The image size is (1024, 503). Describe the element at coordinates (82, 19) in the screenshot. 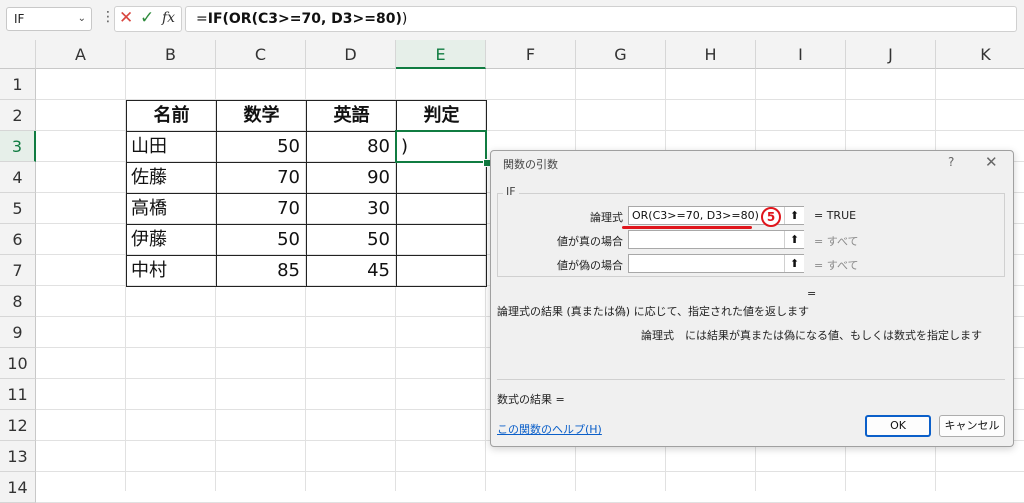

I see `chevron-down-icon: ⌄` at that location.